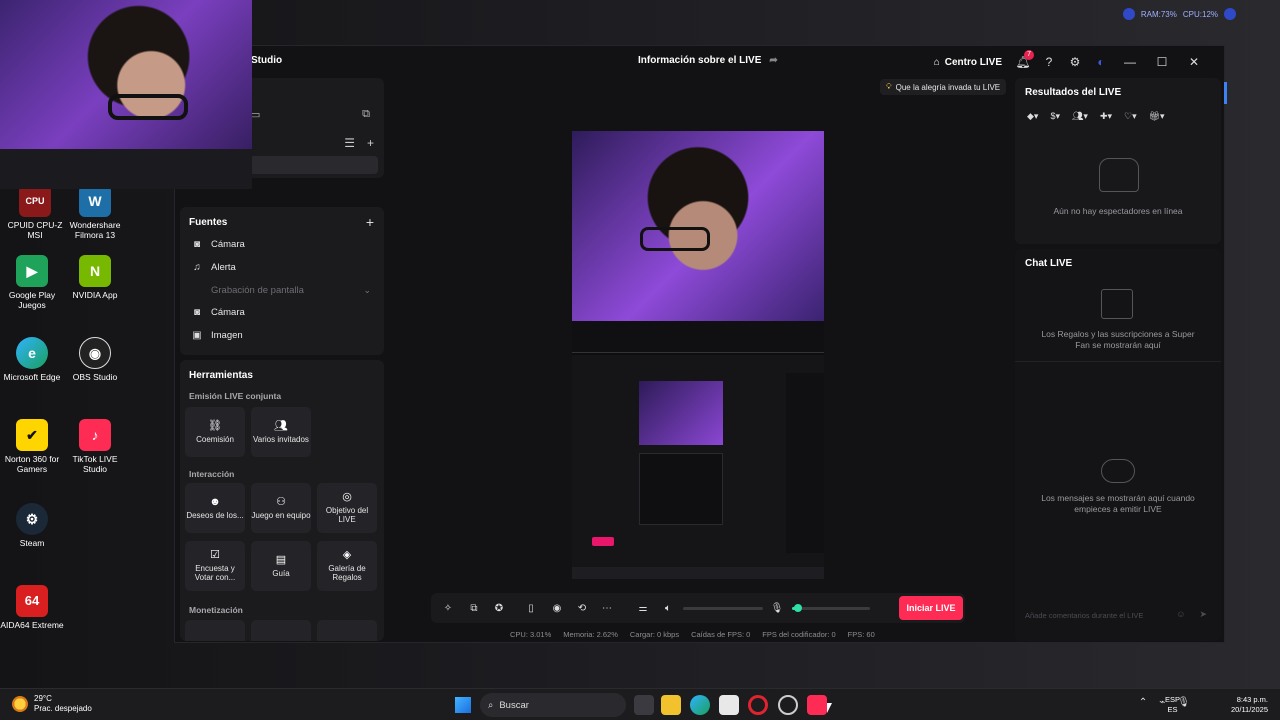 The height and width of the screenshot is (720, 1280). I want to click on gift-icon: 🎁︎▾, so click(1157, 116).